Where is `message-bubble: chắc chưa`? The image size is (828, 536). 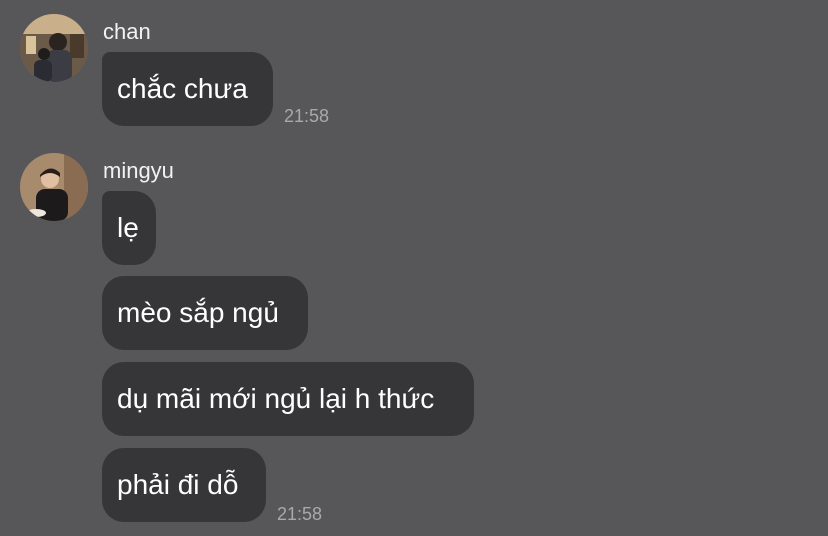
message-bubble: chắc chưa is located at coordinates (187, 89).